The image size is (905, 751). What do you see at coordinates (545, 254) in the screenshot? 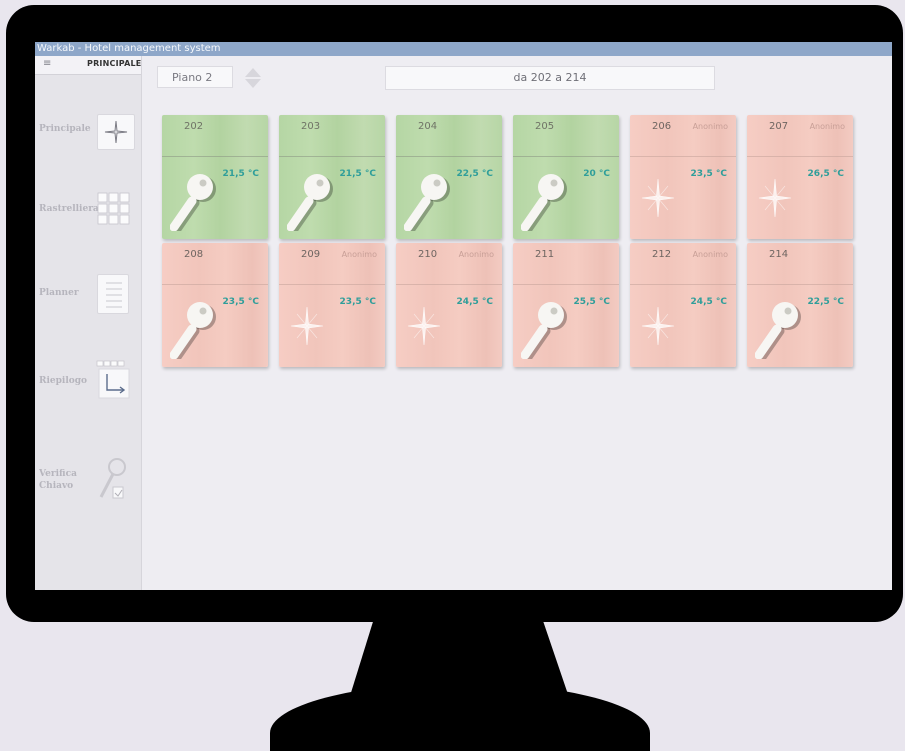
I see `room-number: 211` at bounding box center [545, 254].